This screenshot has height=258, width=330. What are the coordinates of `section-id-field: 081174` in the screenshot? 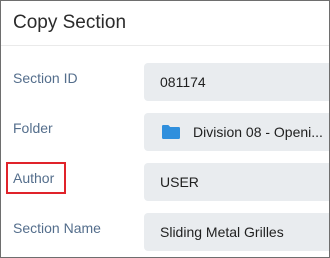 It's located at (236, 82).